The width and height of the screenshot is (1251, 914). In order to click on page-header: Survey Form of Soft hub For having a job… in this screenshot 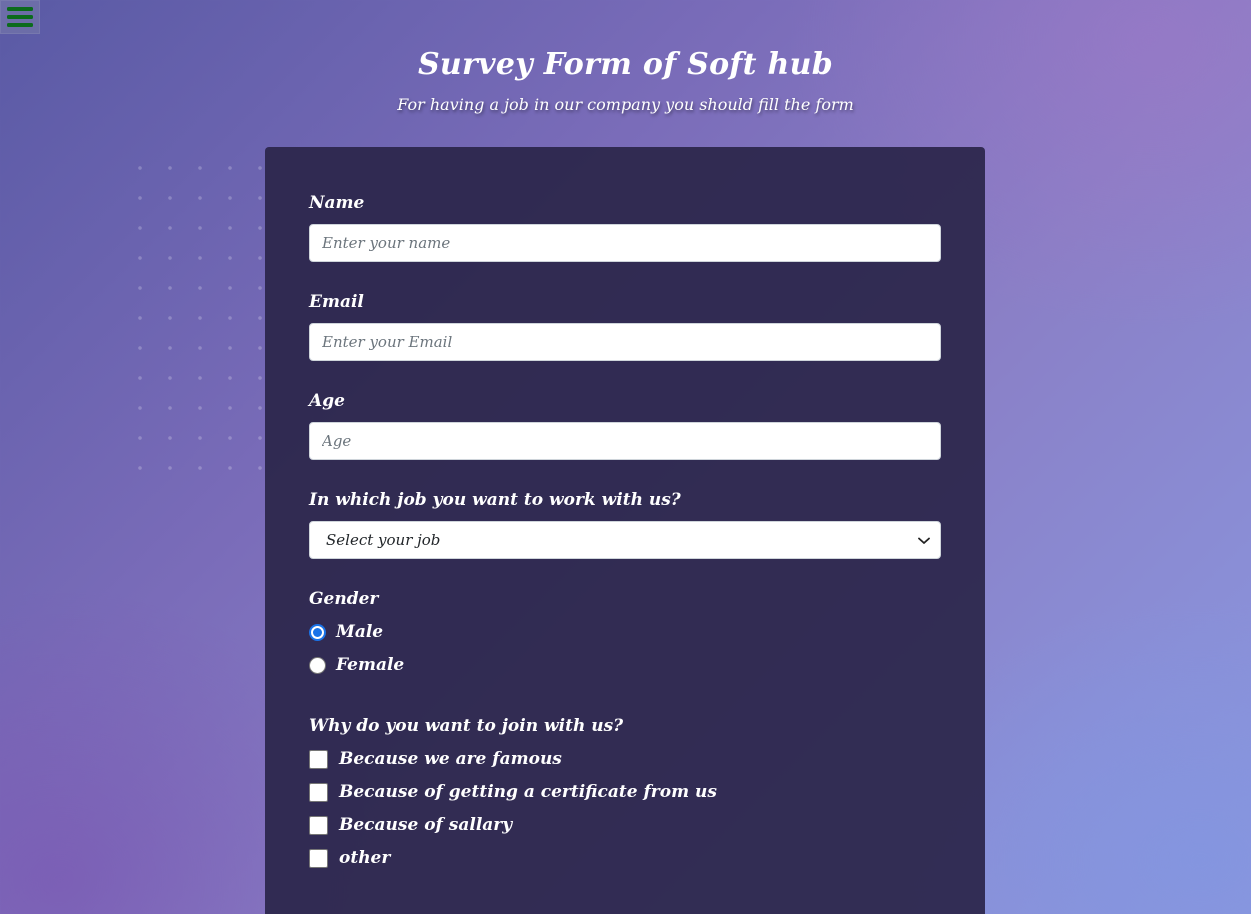, I will do `click(625, 81)`.